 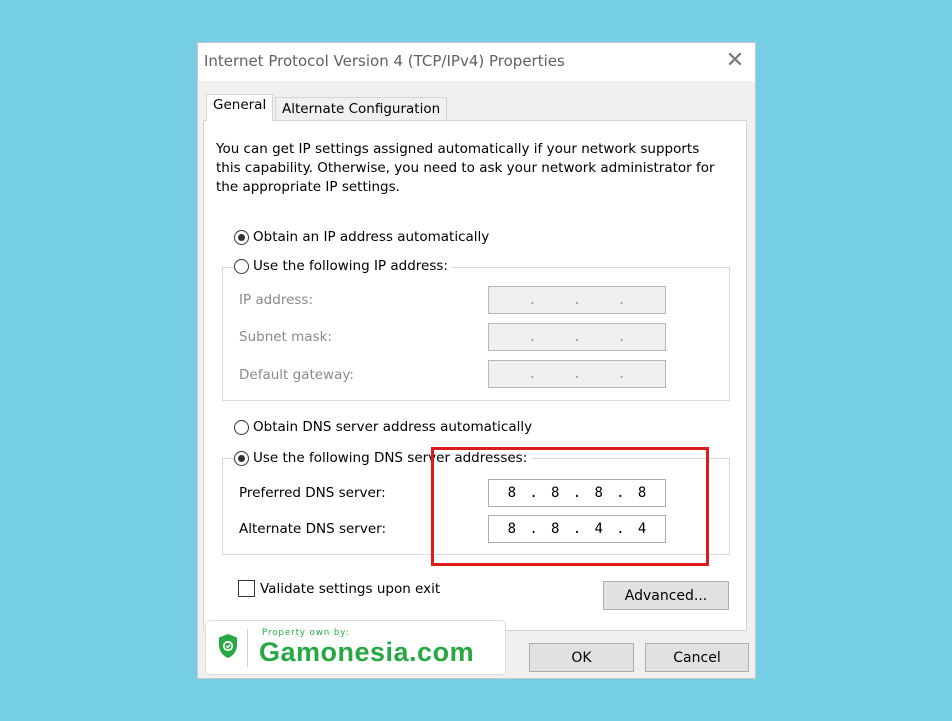 I want to click on radio-obtain-dns-auto: Obtain DNS server address automatically, so click(x=385, y=427).